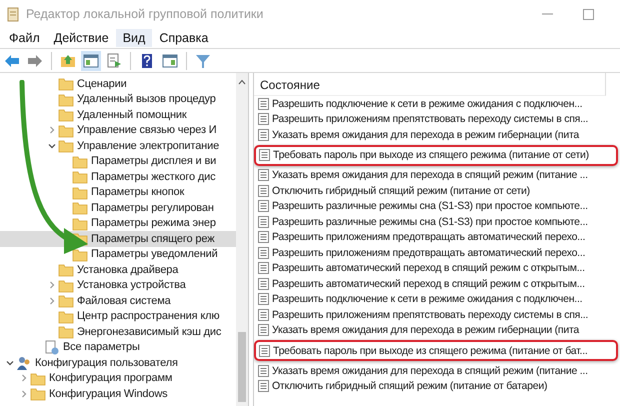 The height and width of the screenshot is (406, 620). I want to click on menu-item: Вид, so click(134, 38).